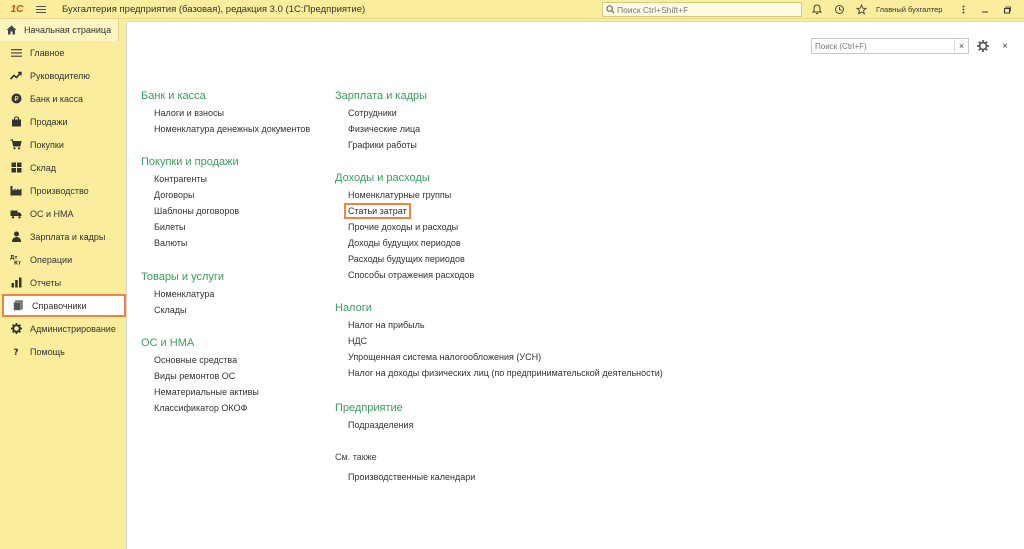 The width and height of the screenshot is (1024, 549). What do you see at coordinates (200, 408) in the screenshot?
I see `link-okof-classifier: Классификатор ОКОФ` at bounding box center [200, 408].